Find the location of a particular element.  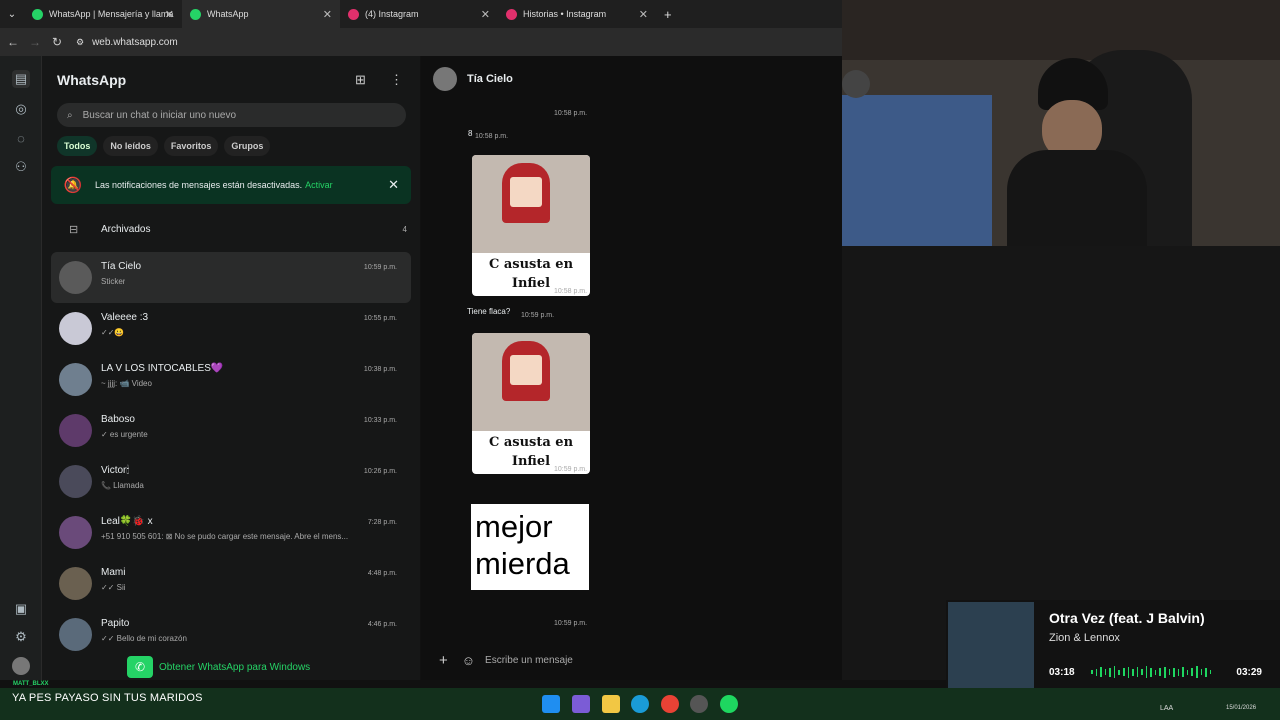

spotify-icon is located at coordinates (729, 704).